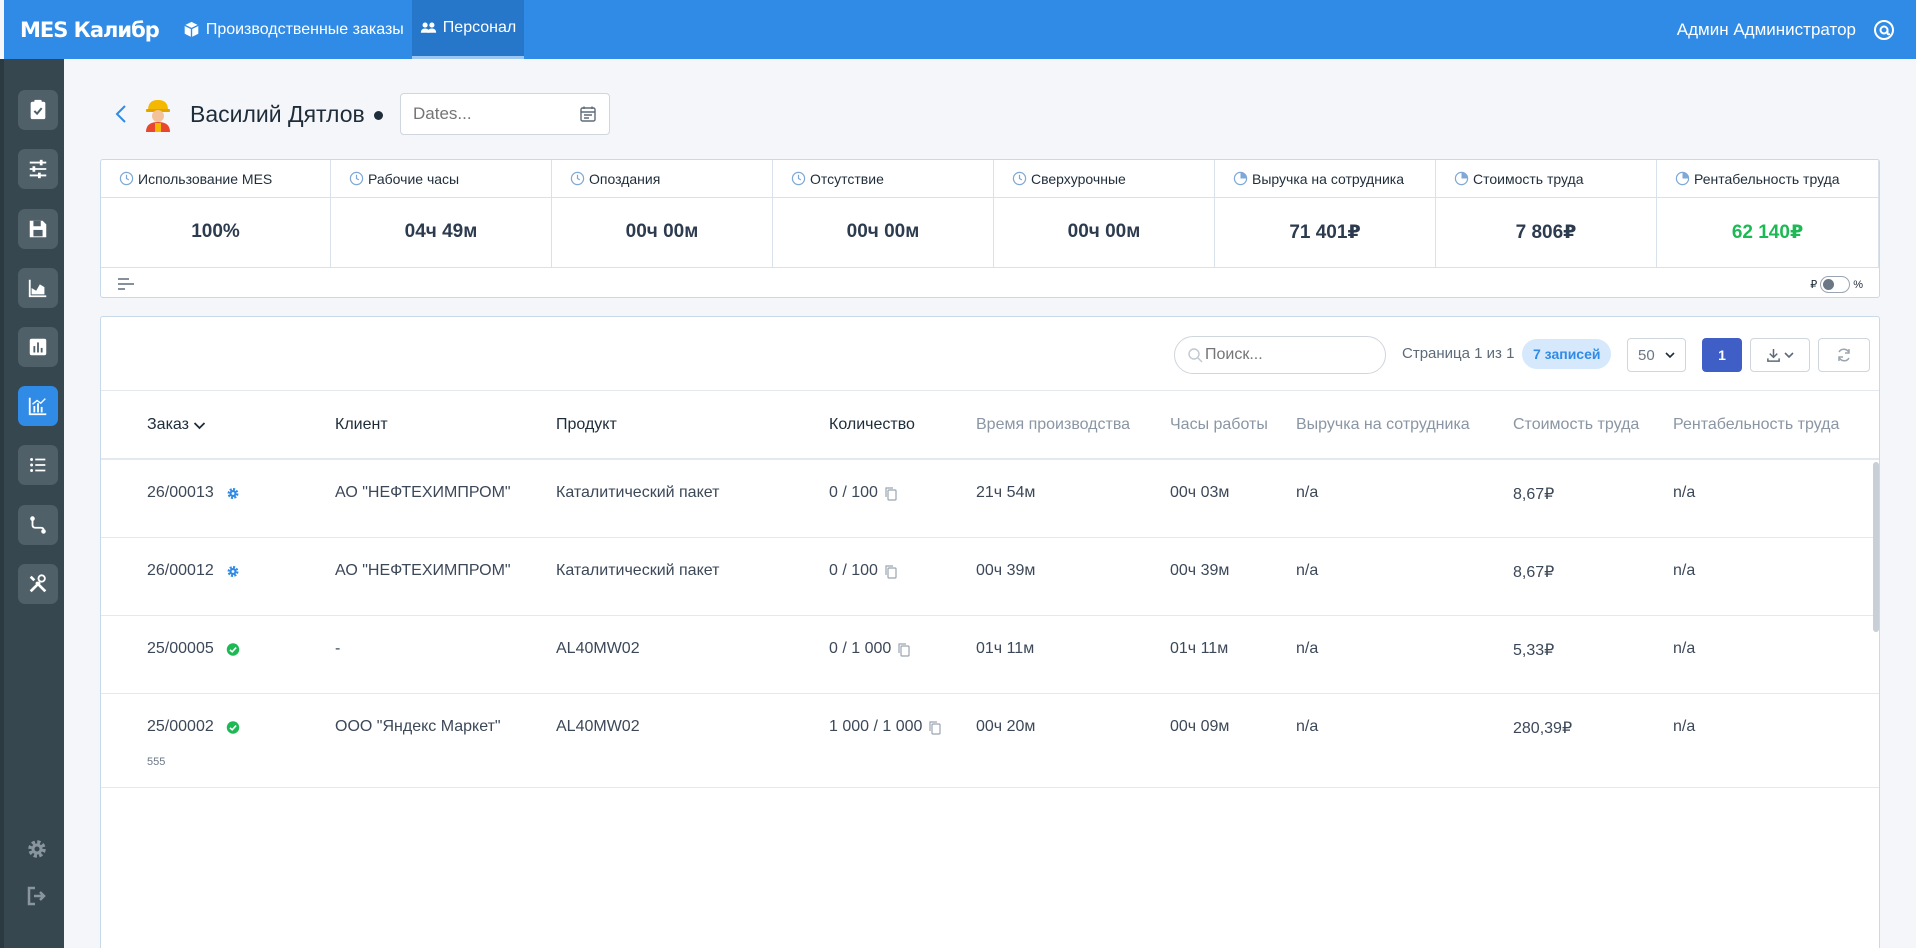 Image resolution: width=1916 pixels, height=948 pixels. What do you see at coordinates (361, 425) in the screenshot?
I see `column-header-client: Клиент` at bounding box center [361, 425].